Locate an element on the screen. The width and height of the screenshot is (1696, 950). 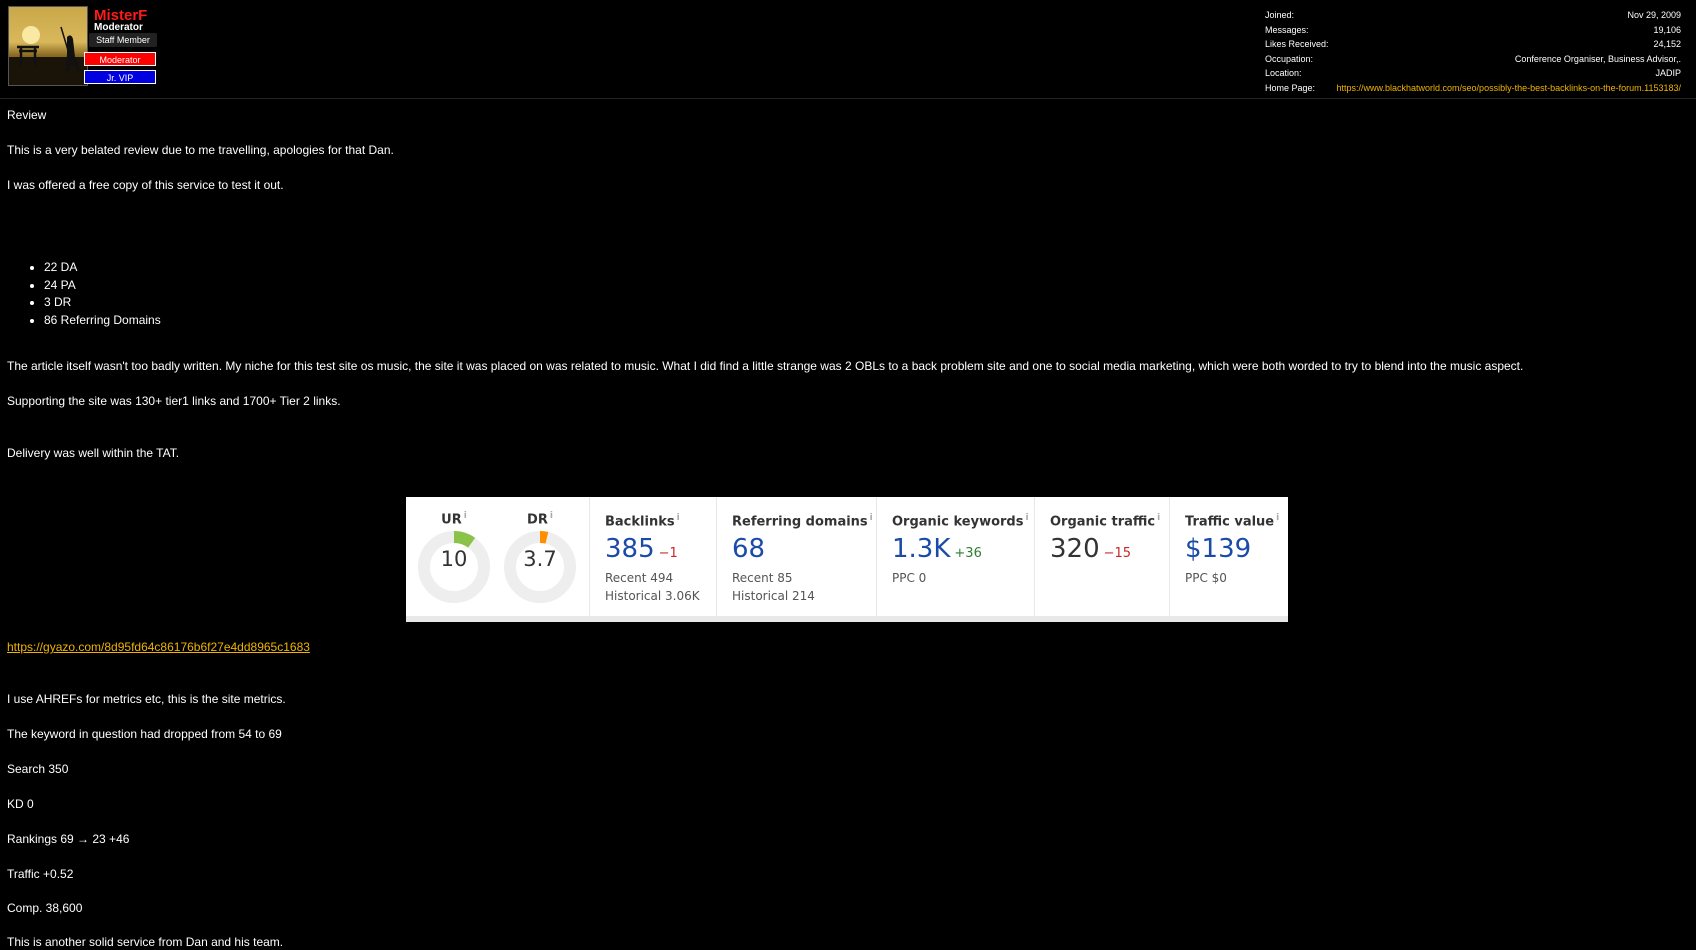
referring-domains-value: 68 is located at coordinates (748, 549).